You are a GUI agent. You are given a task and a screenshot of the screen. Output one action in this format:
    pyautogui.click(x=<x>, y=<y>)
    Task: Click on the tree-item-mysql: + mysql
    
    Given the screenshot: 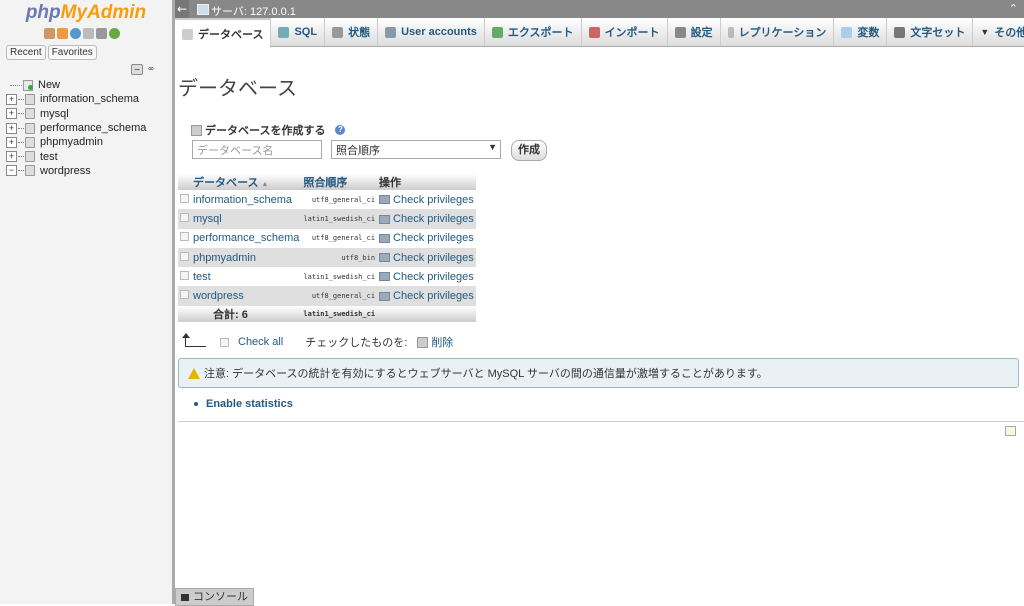 What is the action you would take?
    pyautogui.click(x=76, y=114)
    